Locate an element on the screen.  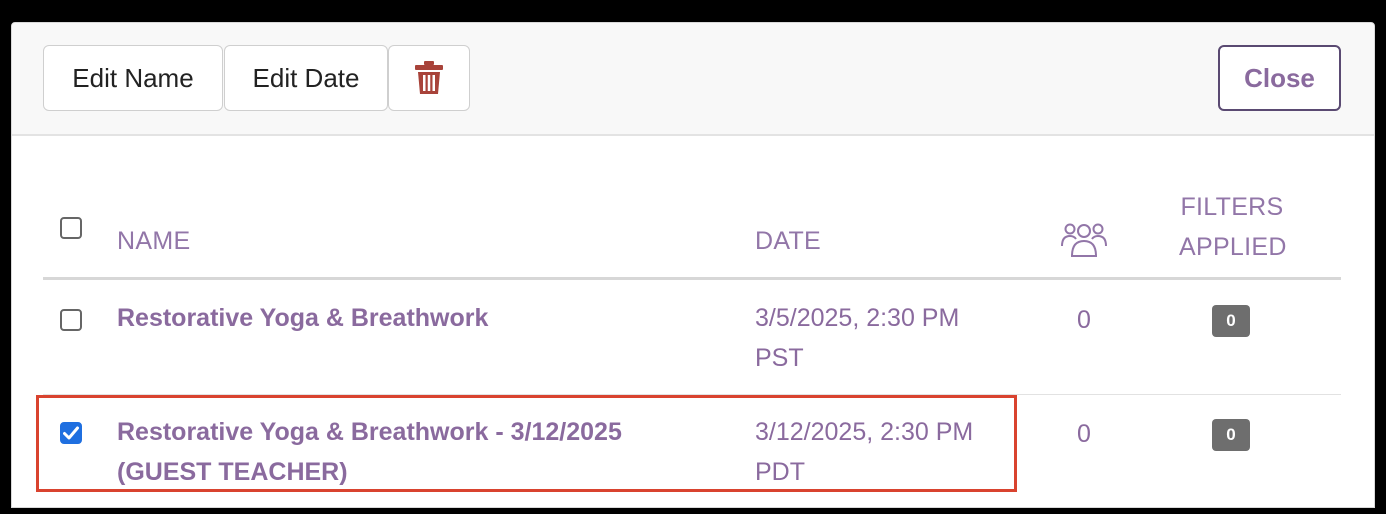
date-column-header: DATE is located at coordinates (788, 241).